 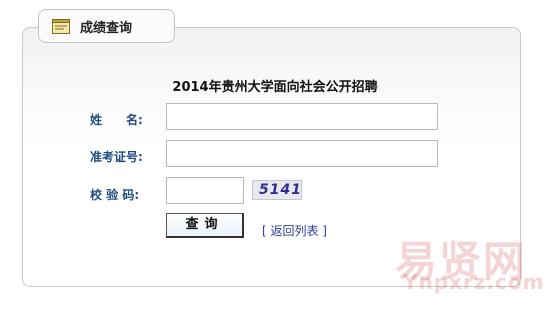 What do you see at coordinates (474, 282) in the screenshot?
I see `watermark-url: Ynpxrz.com` at bounding box center [474, 282].